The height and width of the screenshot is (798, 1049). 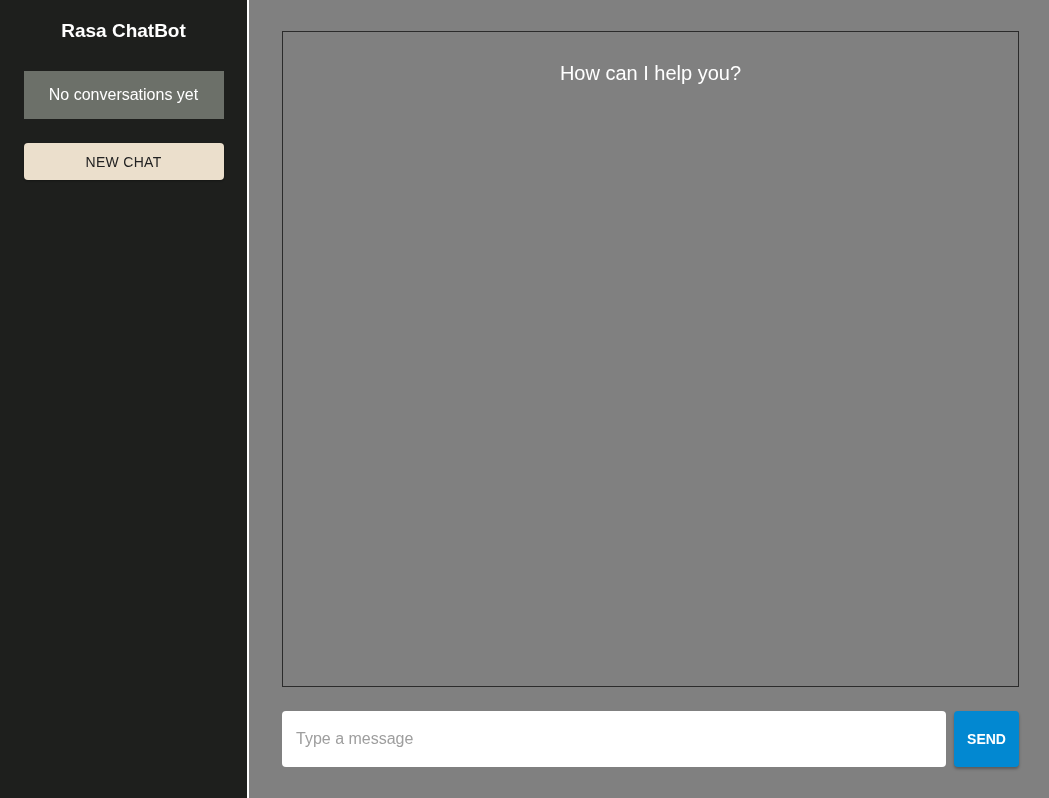 I want to click on new-chat-button: NEW CHAT, so click(x=123, y=161).